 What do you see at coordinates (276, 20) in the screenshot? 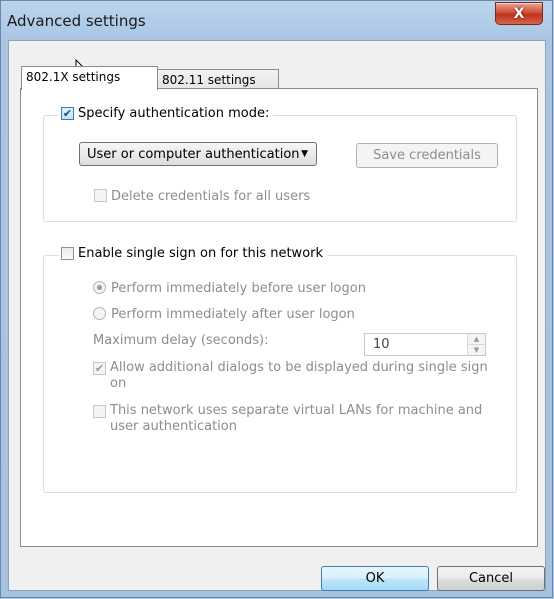
I see `title-bar: Advanced settings X` at bounding box center [276, 20].